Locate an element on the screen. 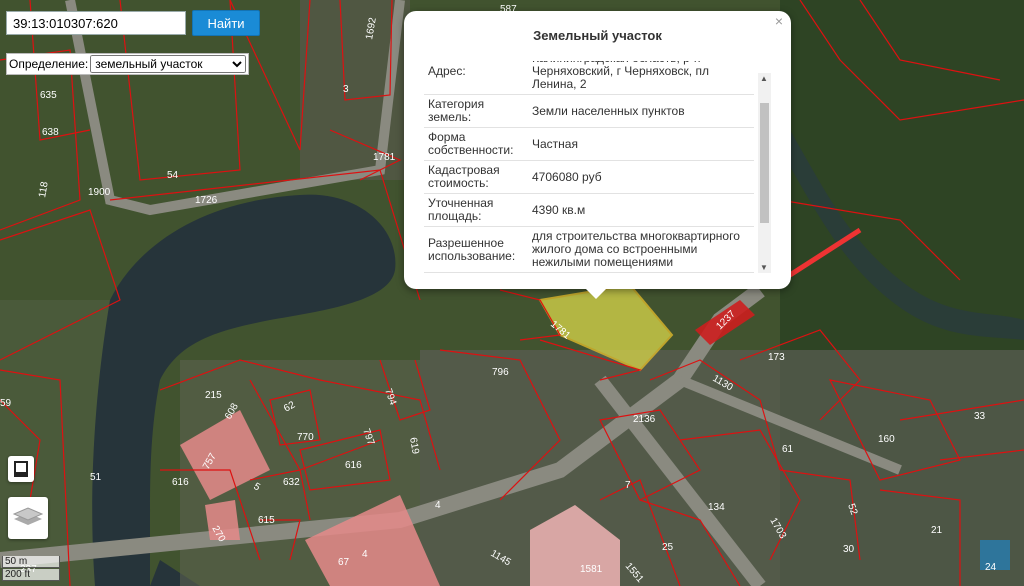 This screenshot has width=1024, height=586. attr-value: 4706080 руб is located at coordinates (641, 177).